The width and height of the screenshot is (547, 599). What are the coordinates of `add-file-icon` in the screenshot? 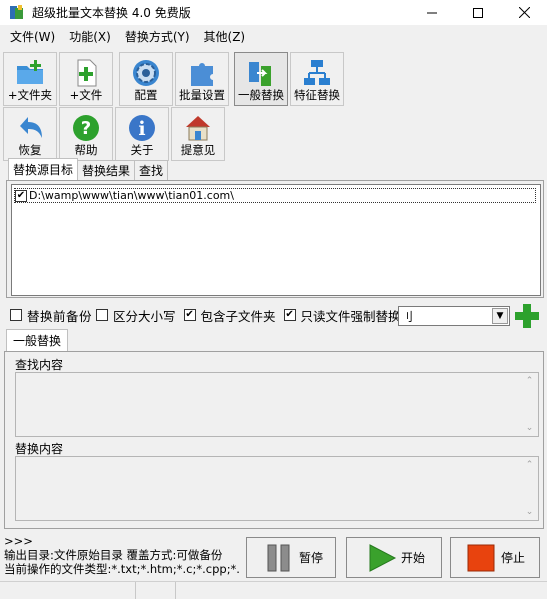 It's located at (87, 73).